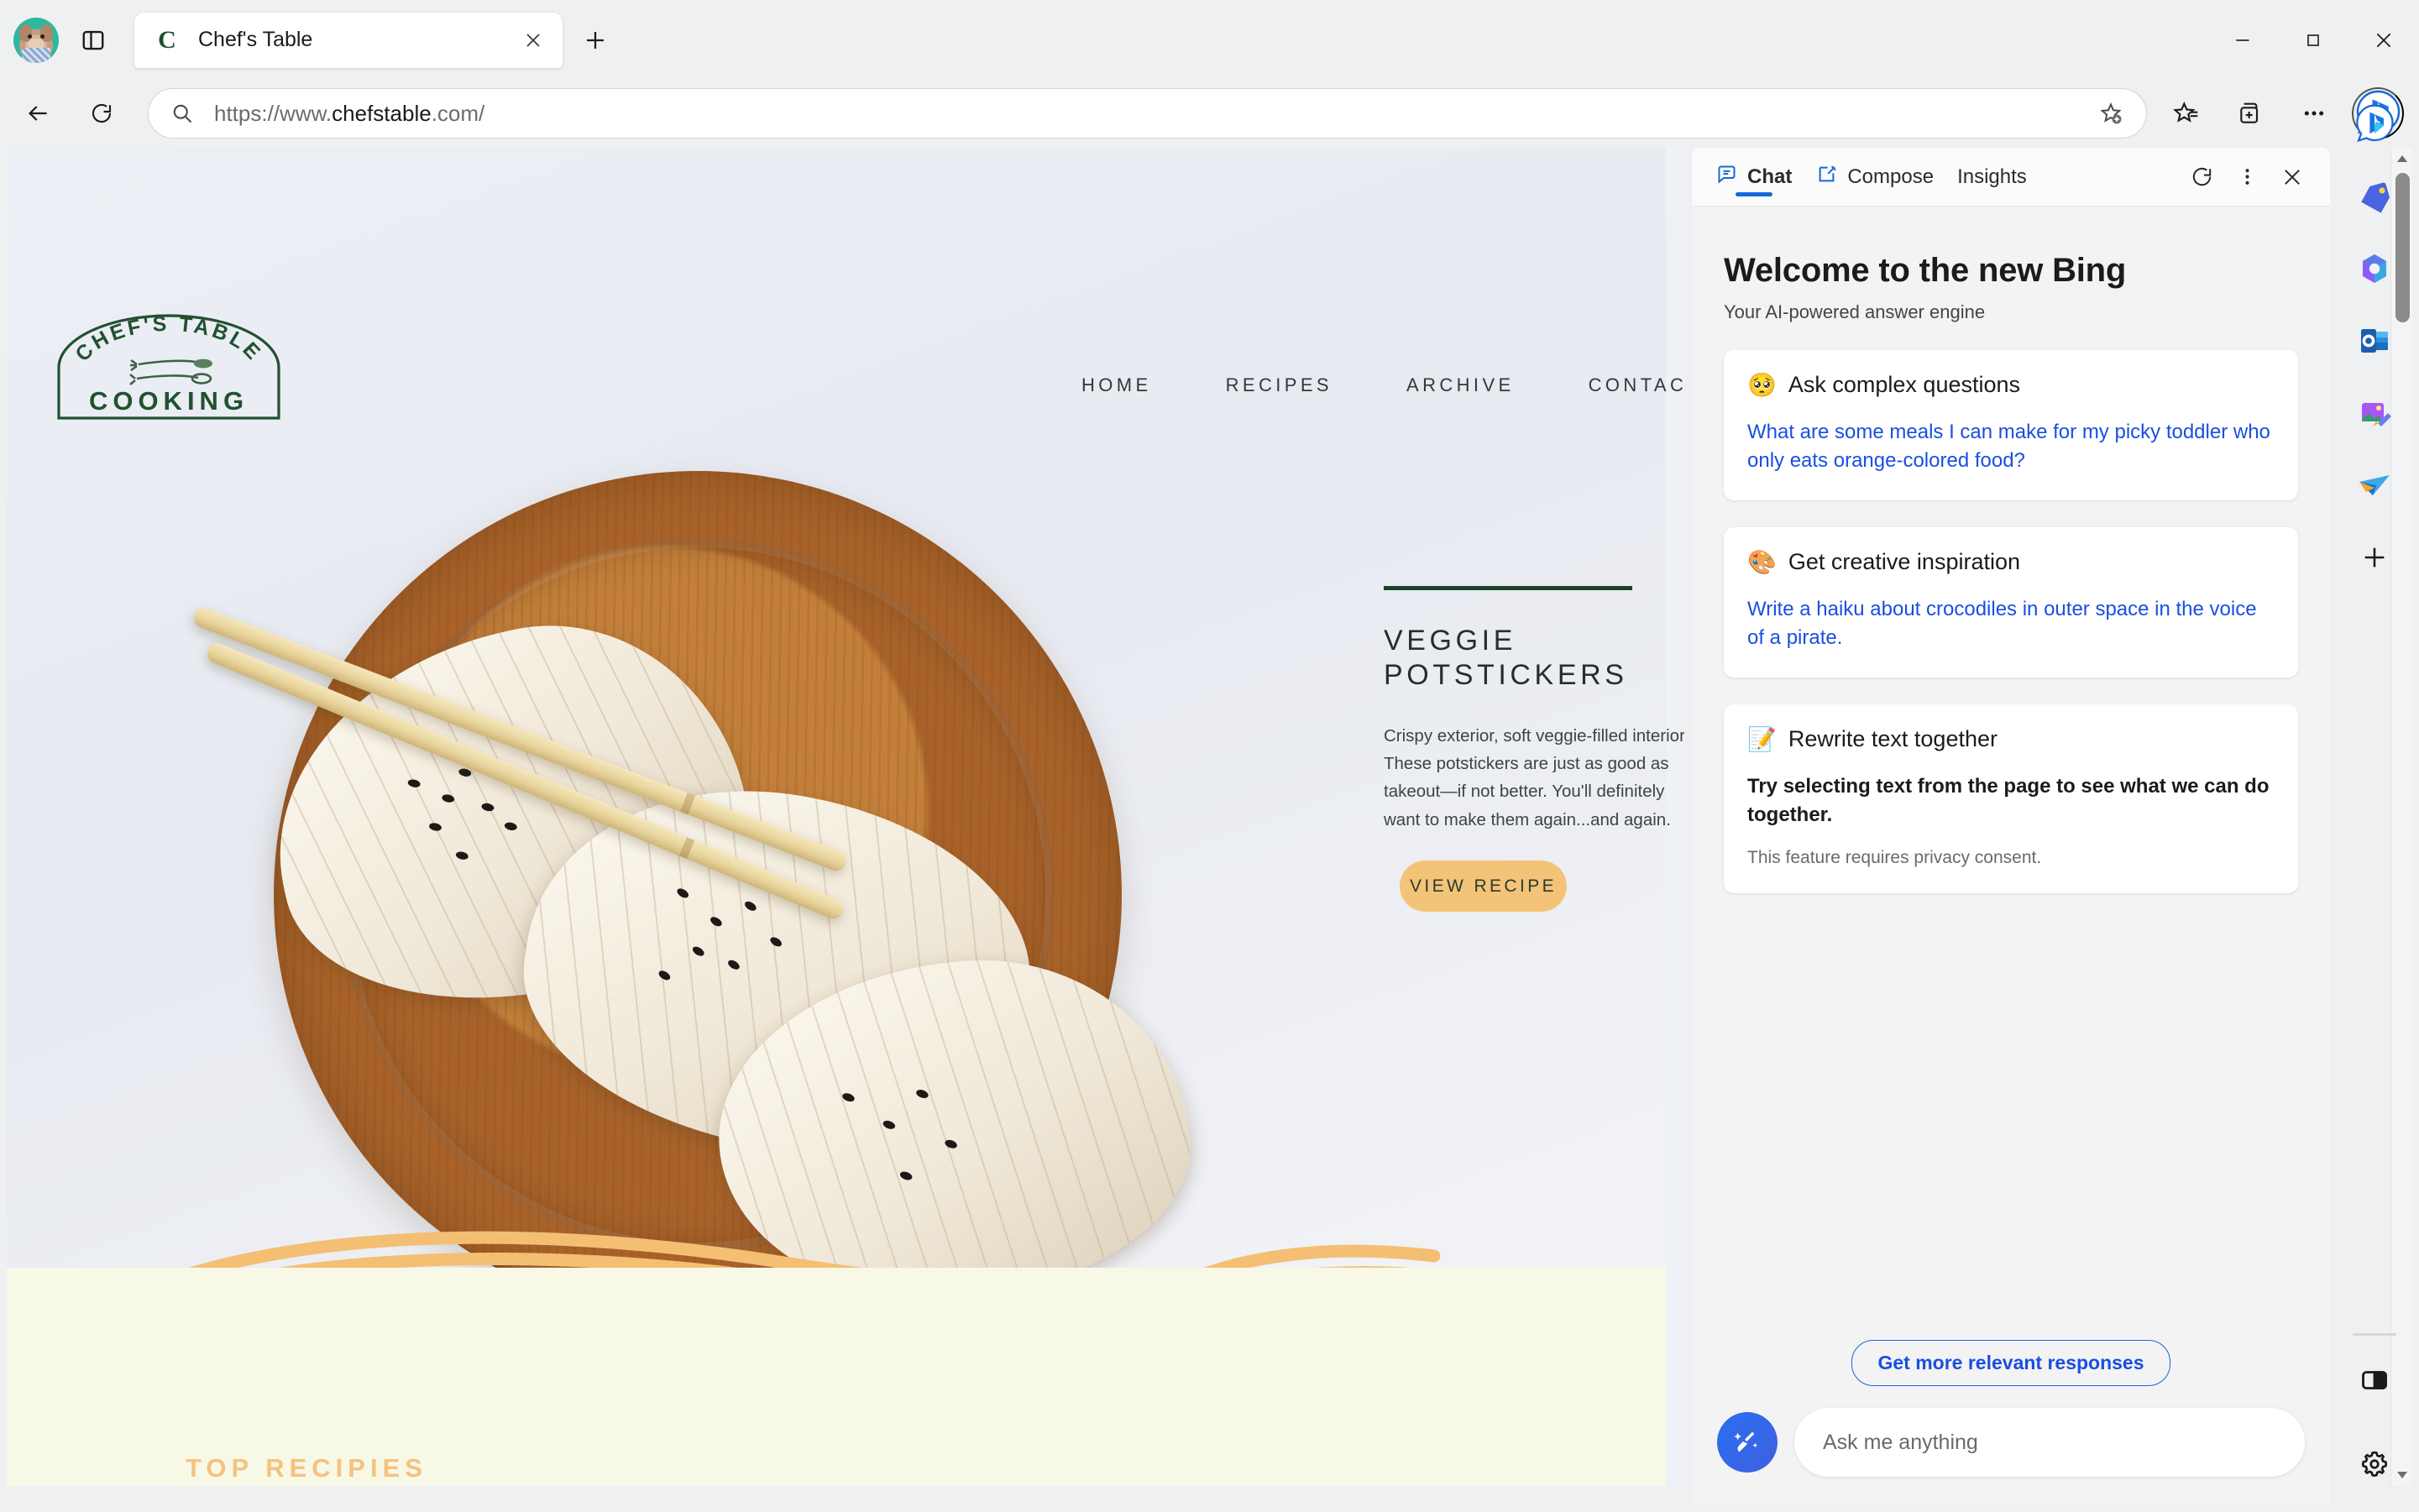 This screenshot has height=1512, width=2419. I want to click on get-more-relevant-responses-button: Get more relevant responses, so click(2011, 1363).